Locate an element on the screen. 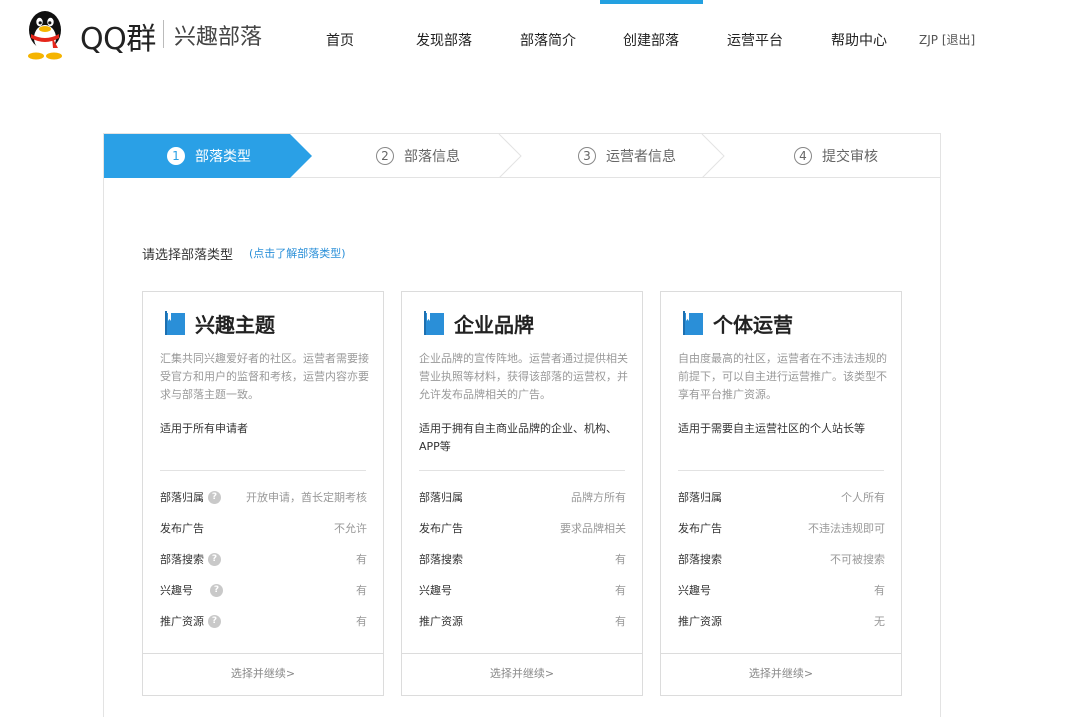 Image resolution: width=1080 pixels, height=717 pixels. nav-discover: 发现部落 is located at coordinates (444, 40).